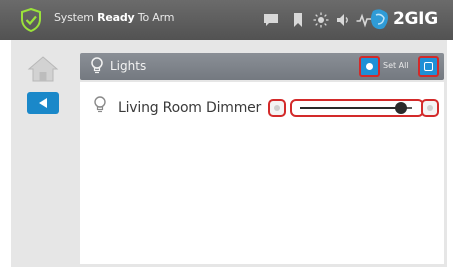  What do you see at coordinates (396, 65) in the screenshot?
I see `set-all-label: Set All` at bounding box center [396, 65].